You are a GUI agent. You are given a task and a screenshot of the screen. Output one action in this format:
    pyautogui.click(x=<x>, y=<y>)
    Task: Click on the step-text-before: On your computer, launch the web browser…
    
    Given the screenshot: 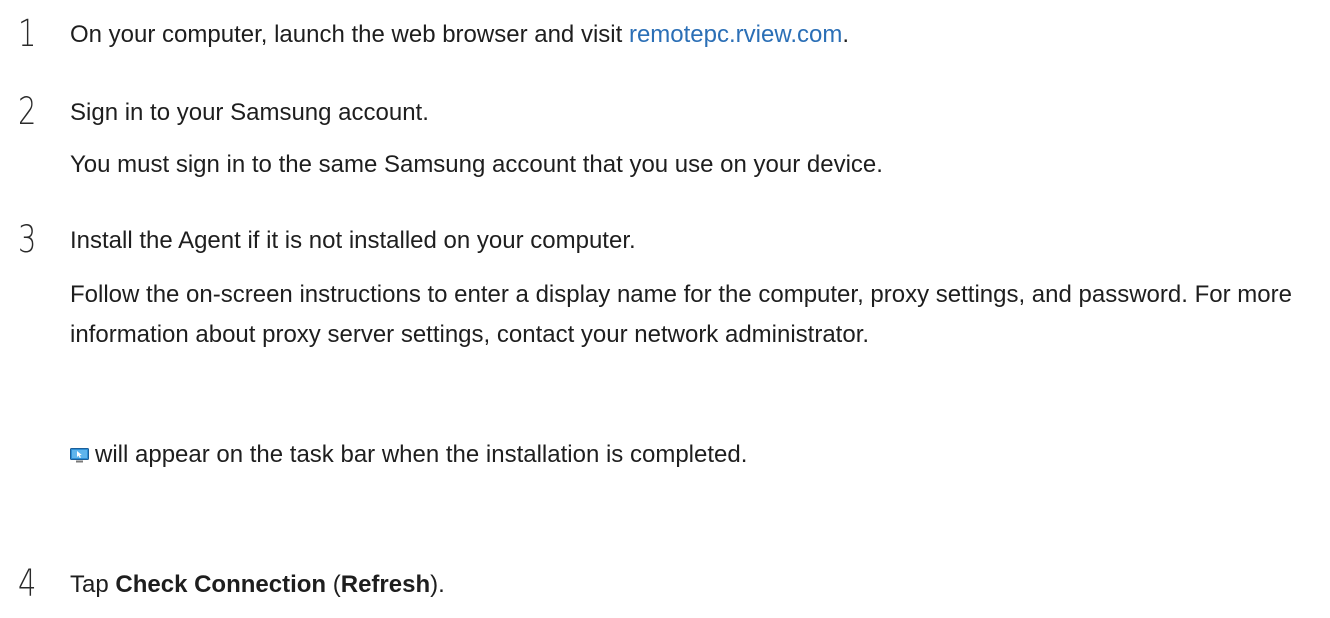 What is the action you would take?
    pyautogui.click(x=349, y=34)
    